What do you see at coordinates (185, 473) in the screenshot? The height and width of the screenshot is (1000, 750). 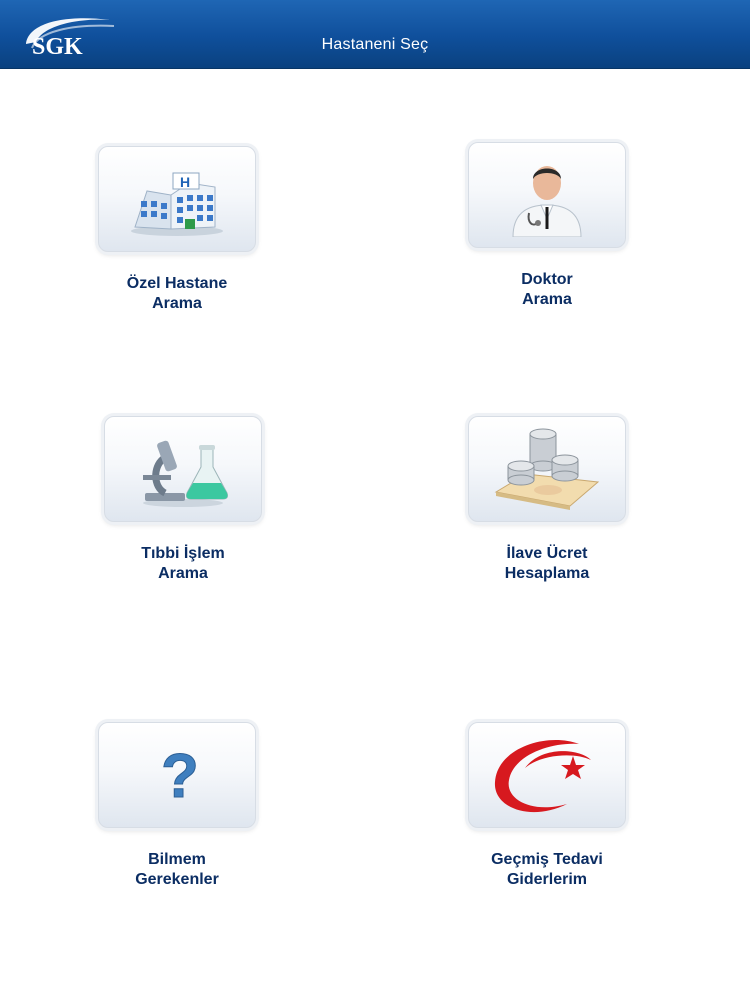 I see `microscope-icon` at bounding box center [185, 473].